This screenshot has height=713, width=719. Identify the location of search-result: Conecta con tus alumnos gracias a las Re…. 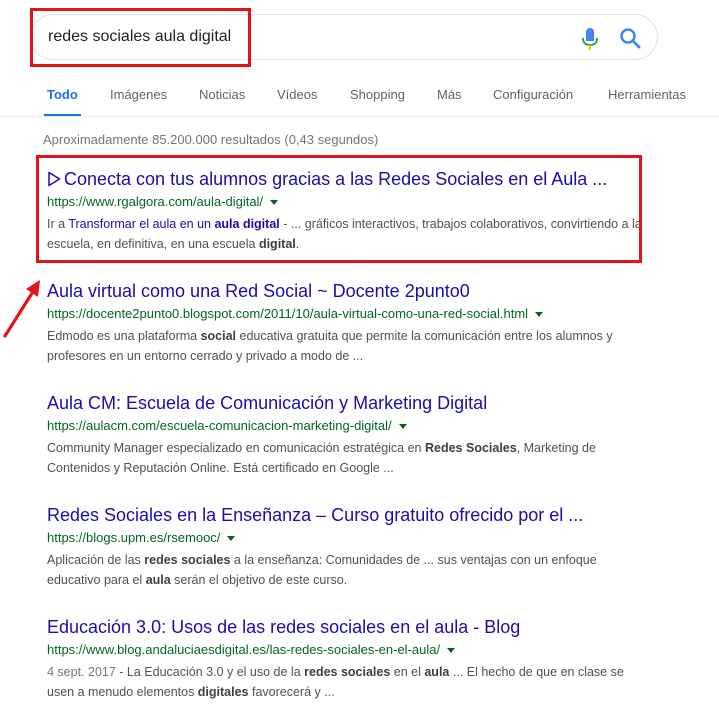
(347, 211).